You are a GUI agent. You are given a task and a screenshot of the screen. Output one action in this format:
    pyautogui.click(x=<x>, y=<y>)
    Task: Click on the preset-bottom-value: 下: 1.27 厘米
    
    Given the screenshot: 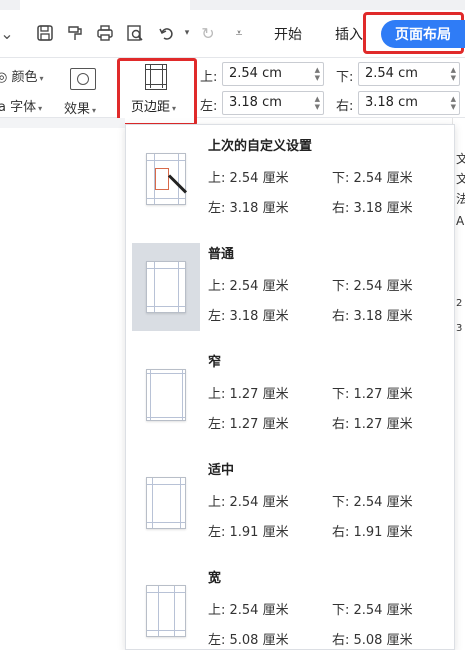 What is the action you would take?
    pyautogui.click(x=372, y=394)
    